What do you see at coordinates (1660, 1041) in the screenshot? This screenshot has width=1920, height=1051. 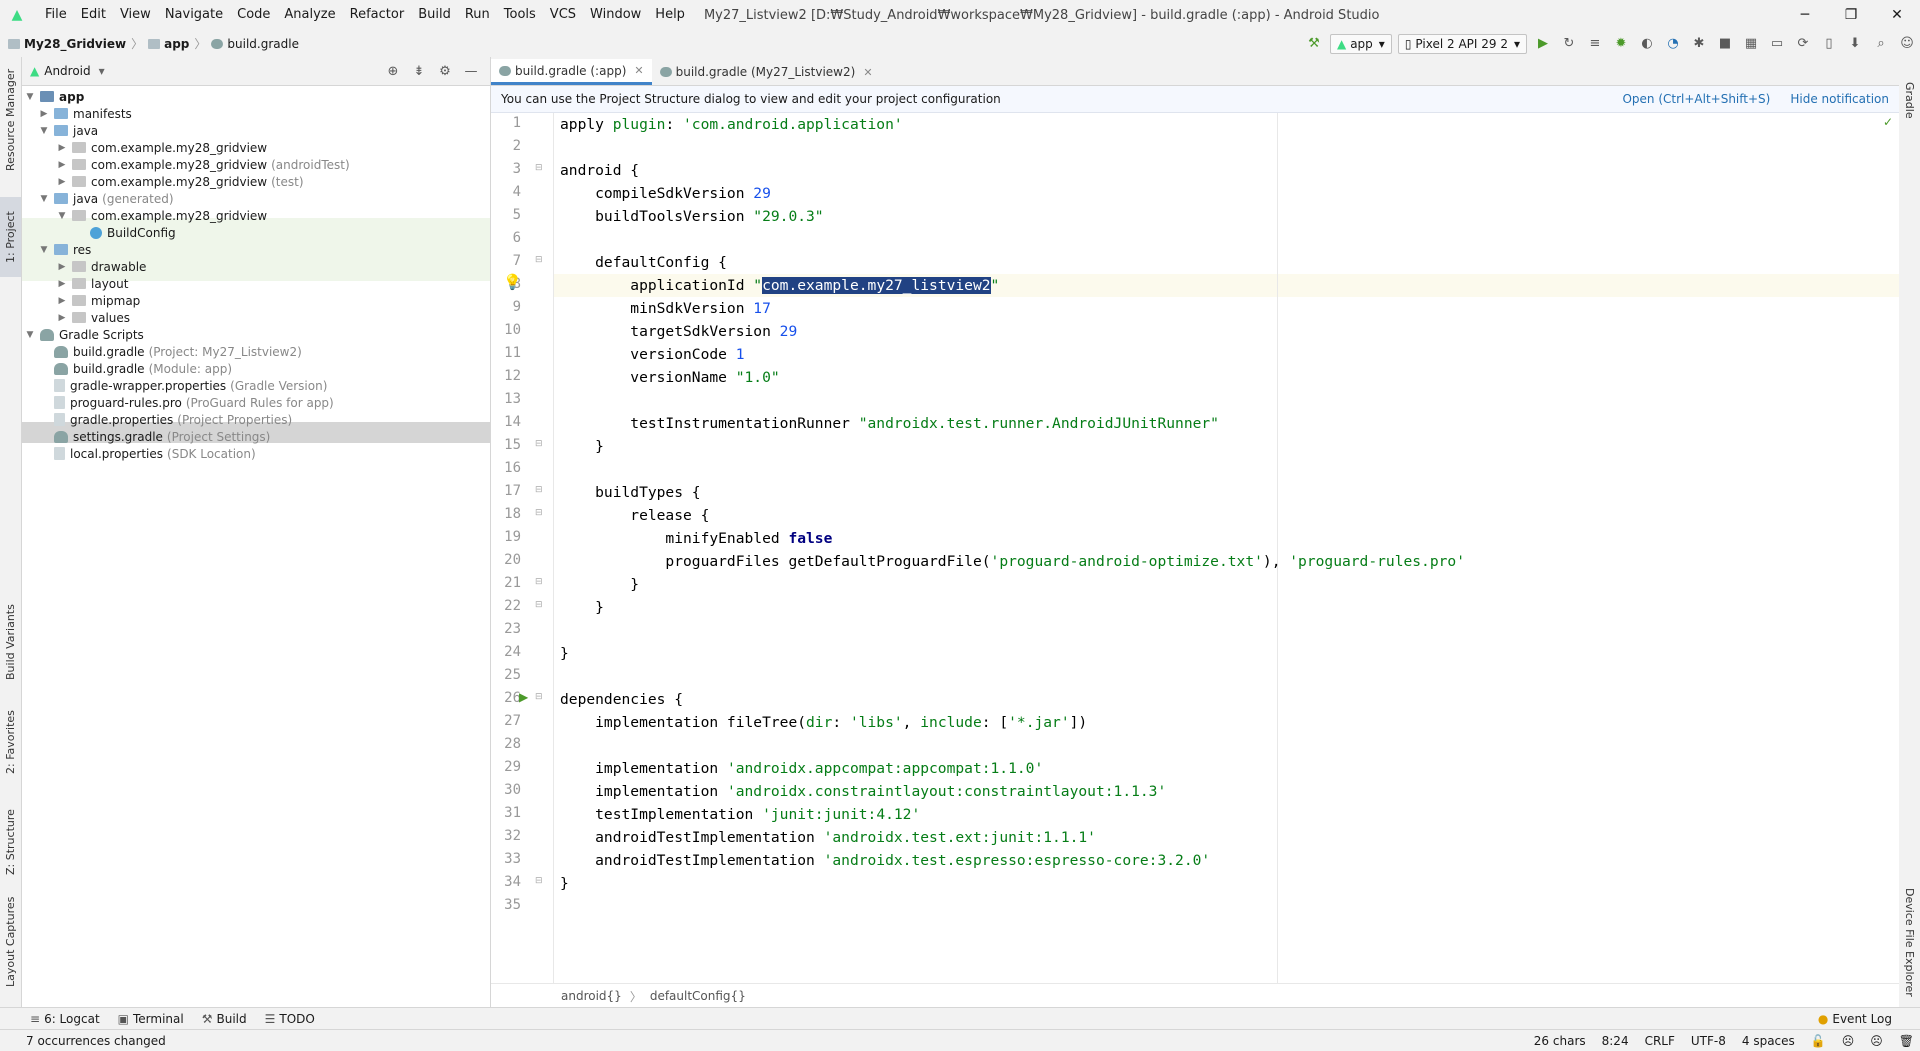 I see `status-line-separator: CRLF` at bounding box center [1660, 1041].